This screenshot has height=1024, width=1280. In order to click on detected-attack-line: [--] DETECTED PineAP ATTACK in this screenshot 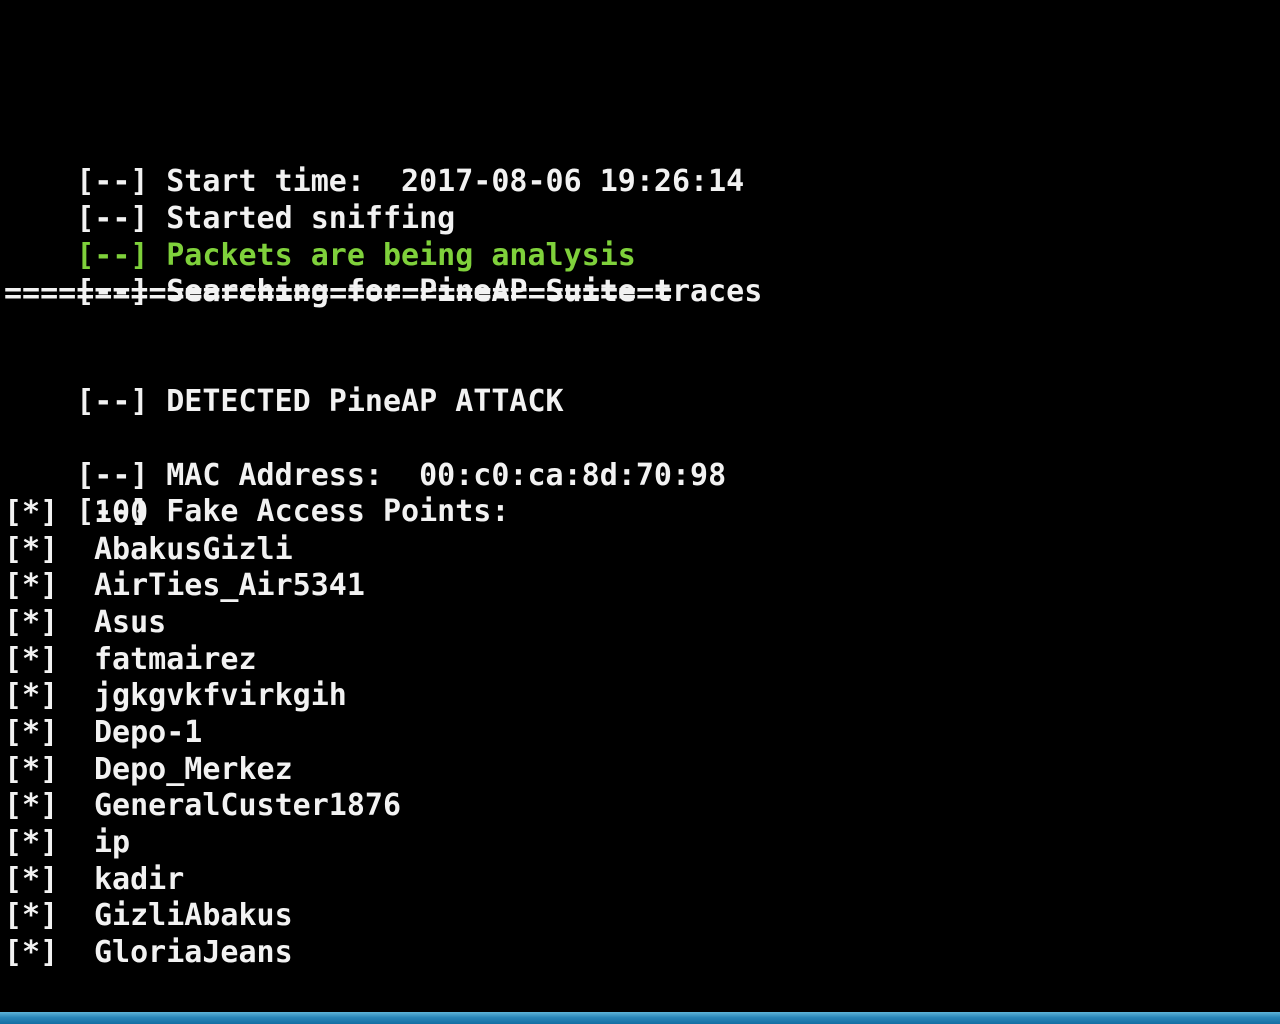, I will do `click(283, 383)`.